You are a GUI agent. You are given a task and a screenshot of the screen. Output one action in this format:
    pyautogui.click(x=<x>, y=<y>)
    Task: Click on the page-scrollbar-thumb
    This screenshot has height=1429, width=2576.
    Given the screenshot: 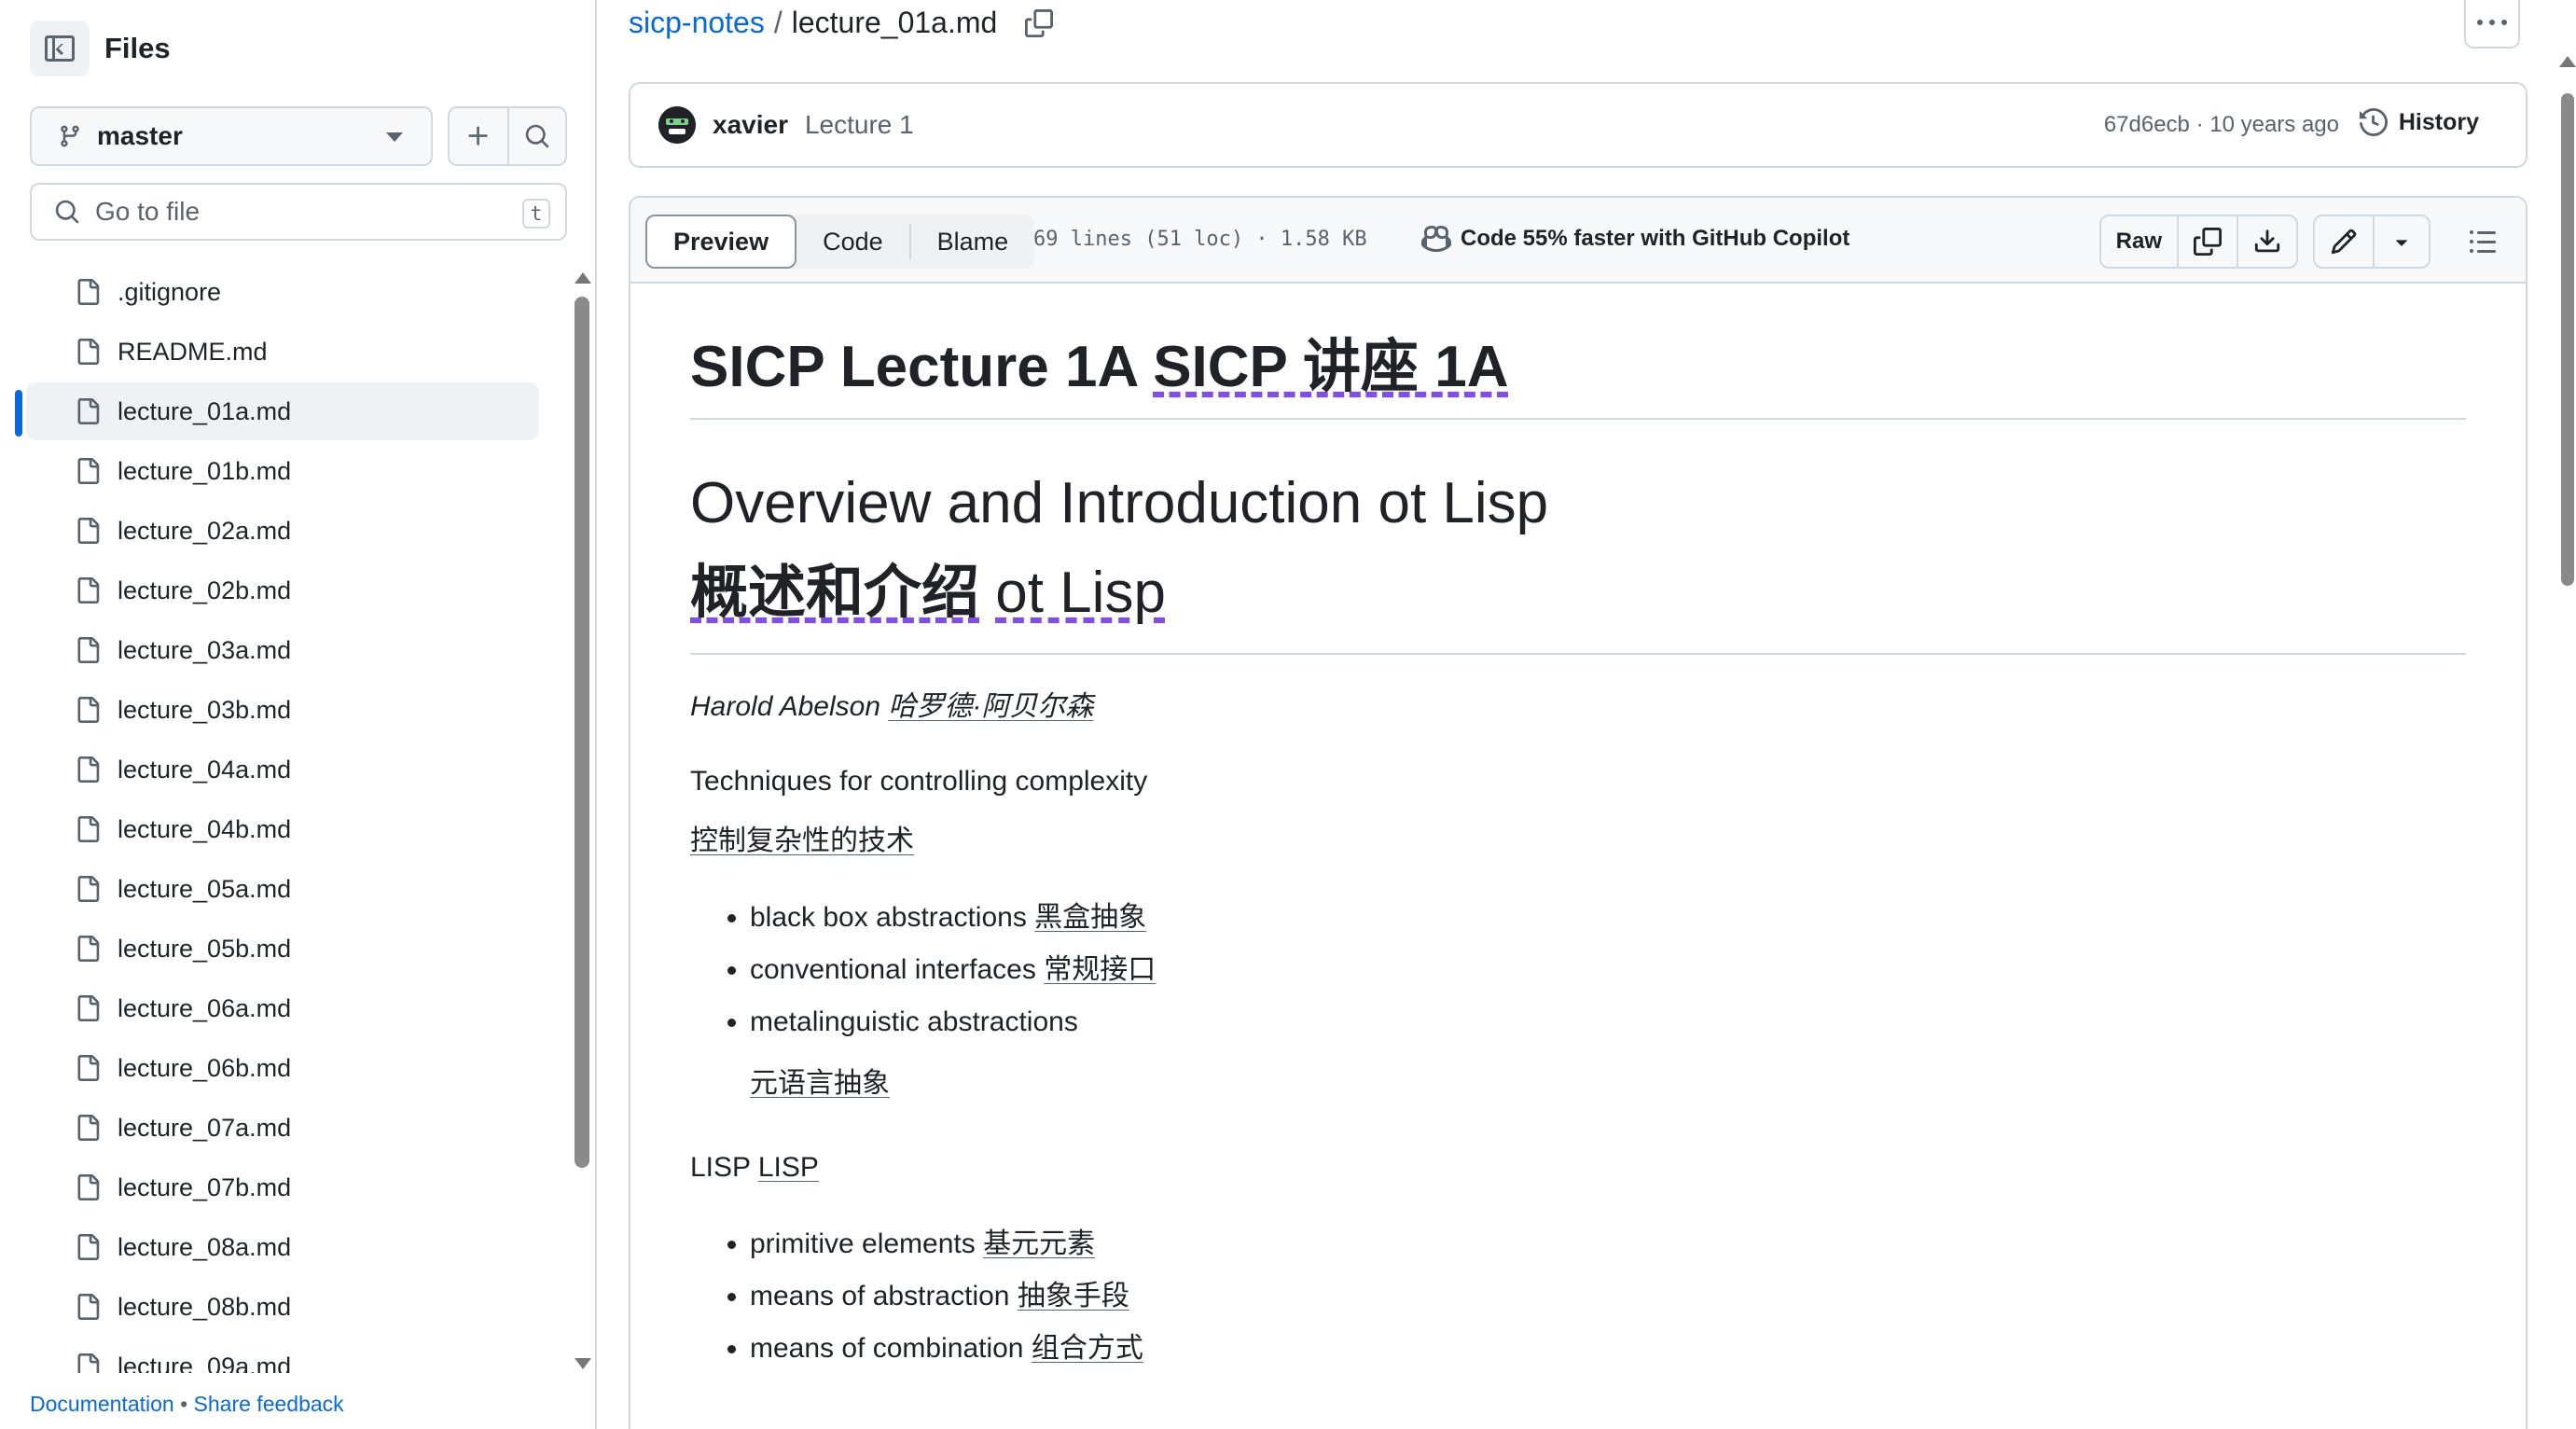 What is the action you would take?
    pyautogui.click(x=2567, y=339)
    